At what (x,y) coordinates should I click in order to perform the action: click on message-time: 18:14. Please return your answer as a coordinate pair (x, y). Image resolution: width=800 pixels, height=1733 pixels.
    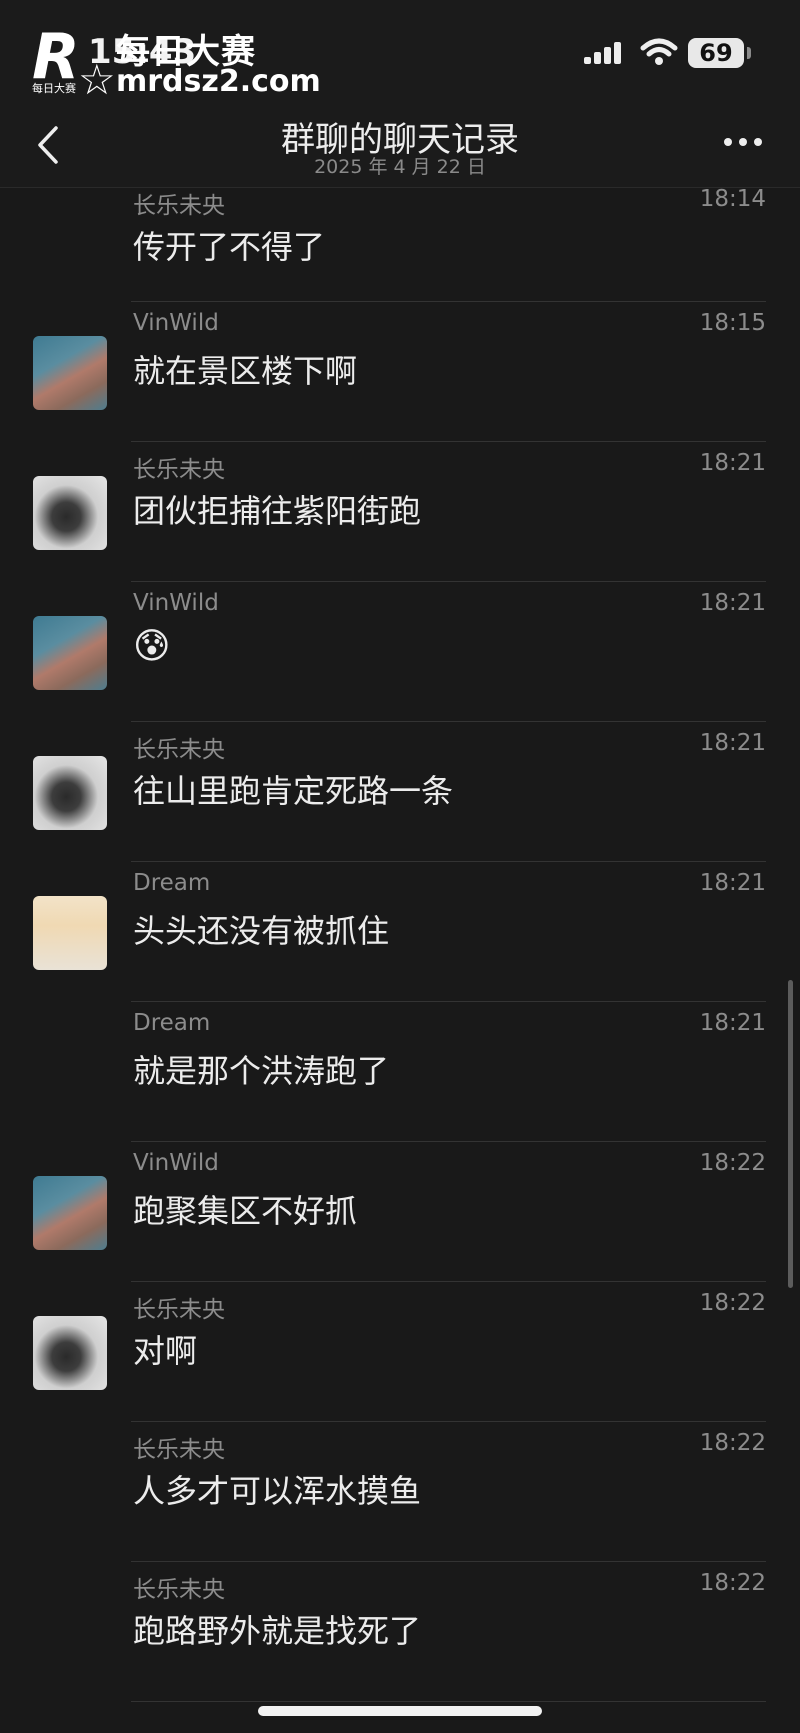
    Looking at the image, I should click on (732, 199).